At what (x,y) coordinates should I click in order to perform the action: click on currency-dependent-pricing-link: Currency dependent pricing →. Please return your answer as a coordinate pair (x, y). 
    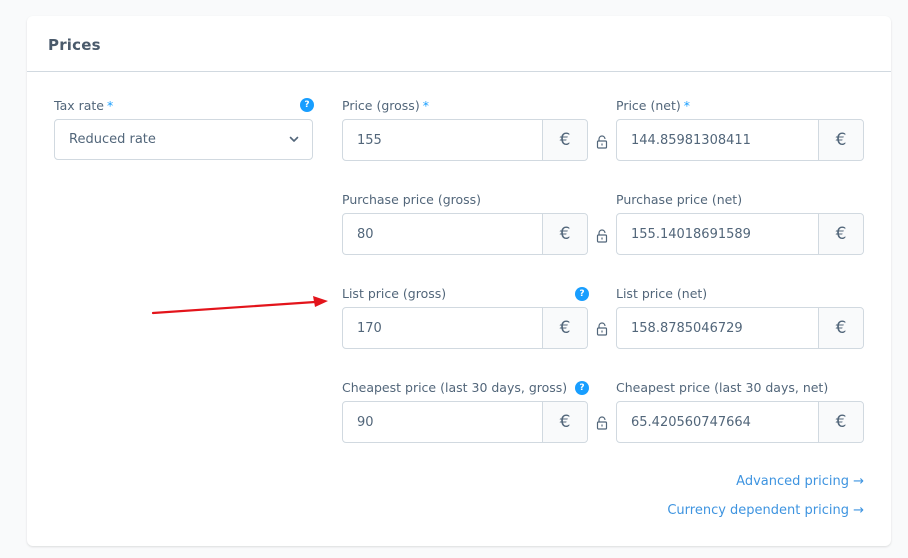
    Looking at the image, I should click on (765, 510).